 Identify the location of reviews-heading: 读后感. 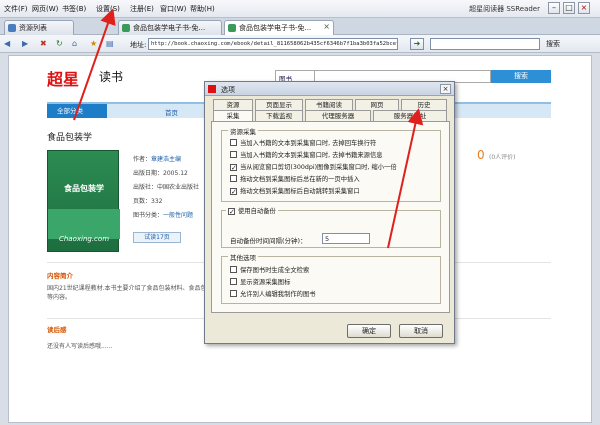
(57, 330).